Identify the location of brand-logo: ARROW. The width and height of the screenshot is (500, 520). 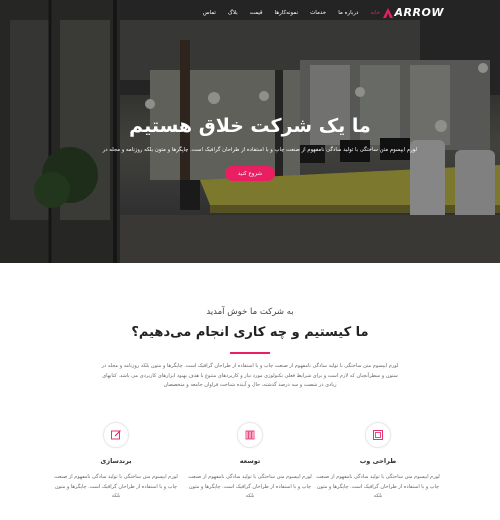
(413, 12).